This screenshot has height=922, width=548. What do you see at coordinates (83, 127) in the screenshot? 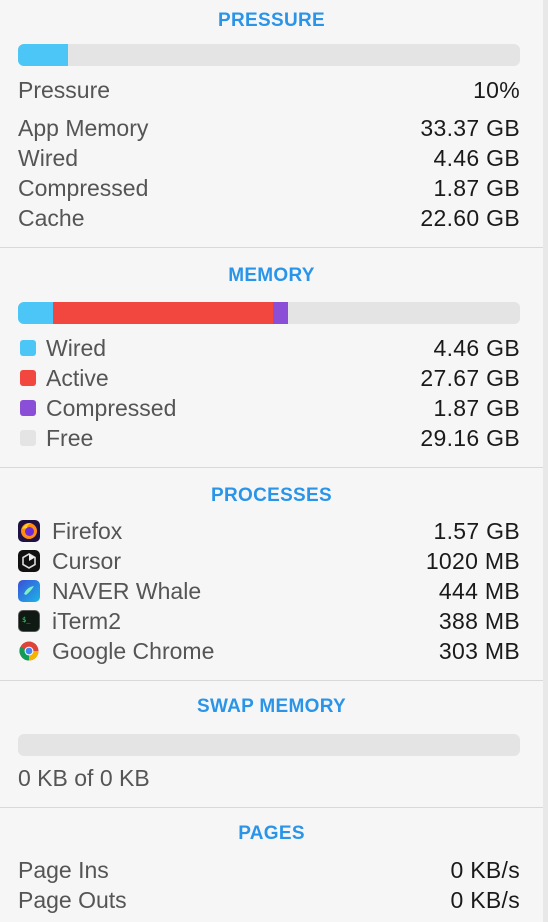
I see `stat-label: App Memory` at bounding box center [83, 127].